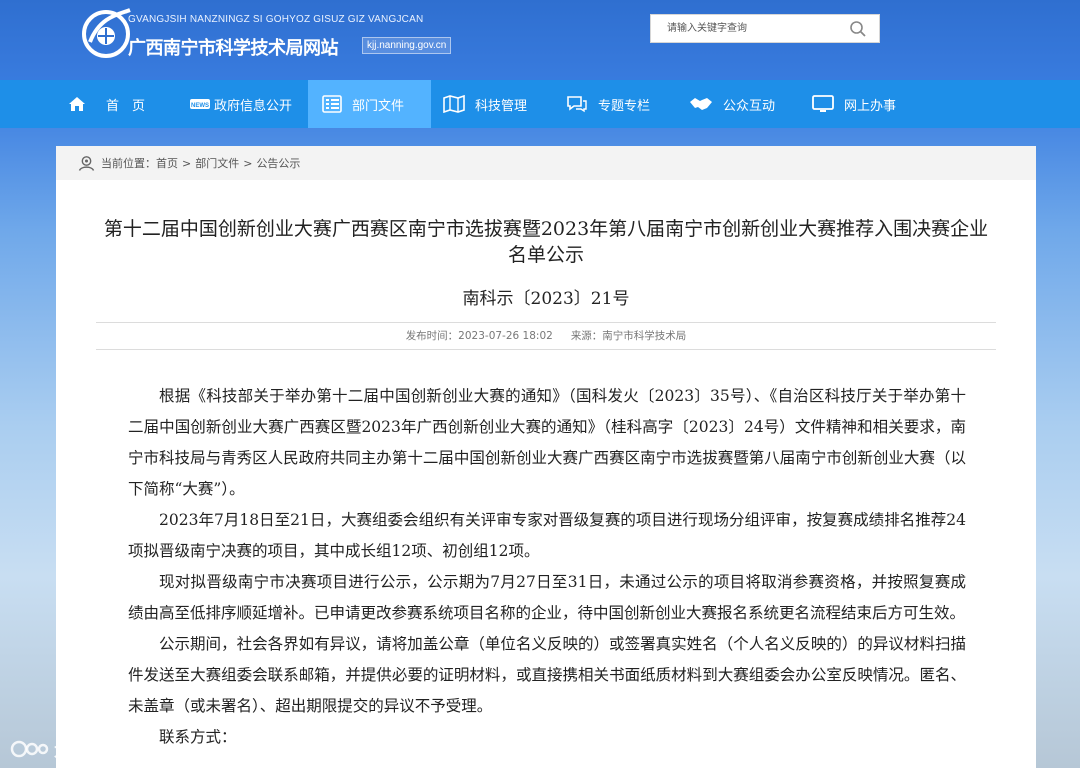 The width and height of the screenshot is (1080, 768). I want to click on breadcrumb-link-home: 首页, so click(167, 163).